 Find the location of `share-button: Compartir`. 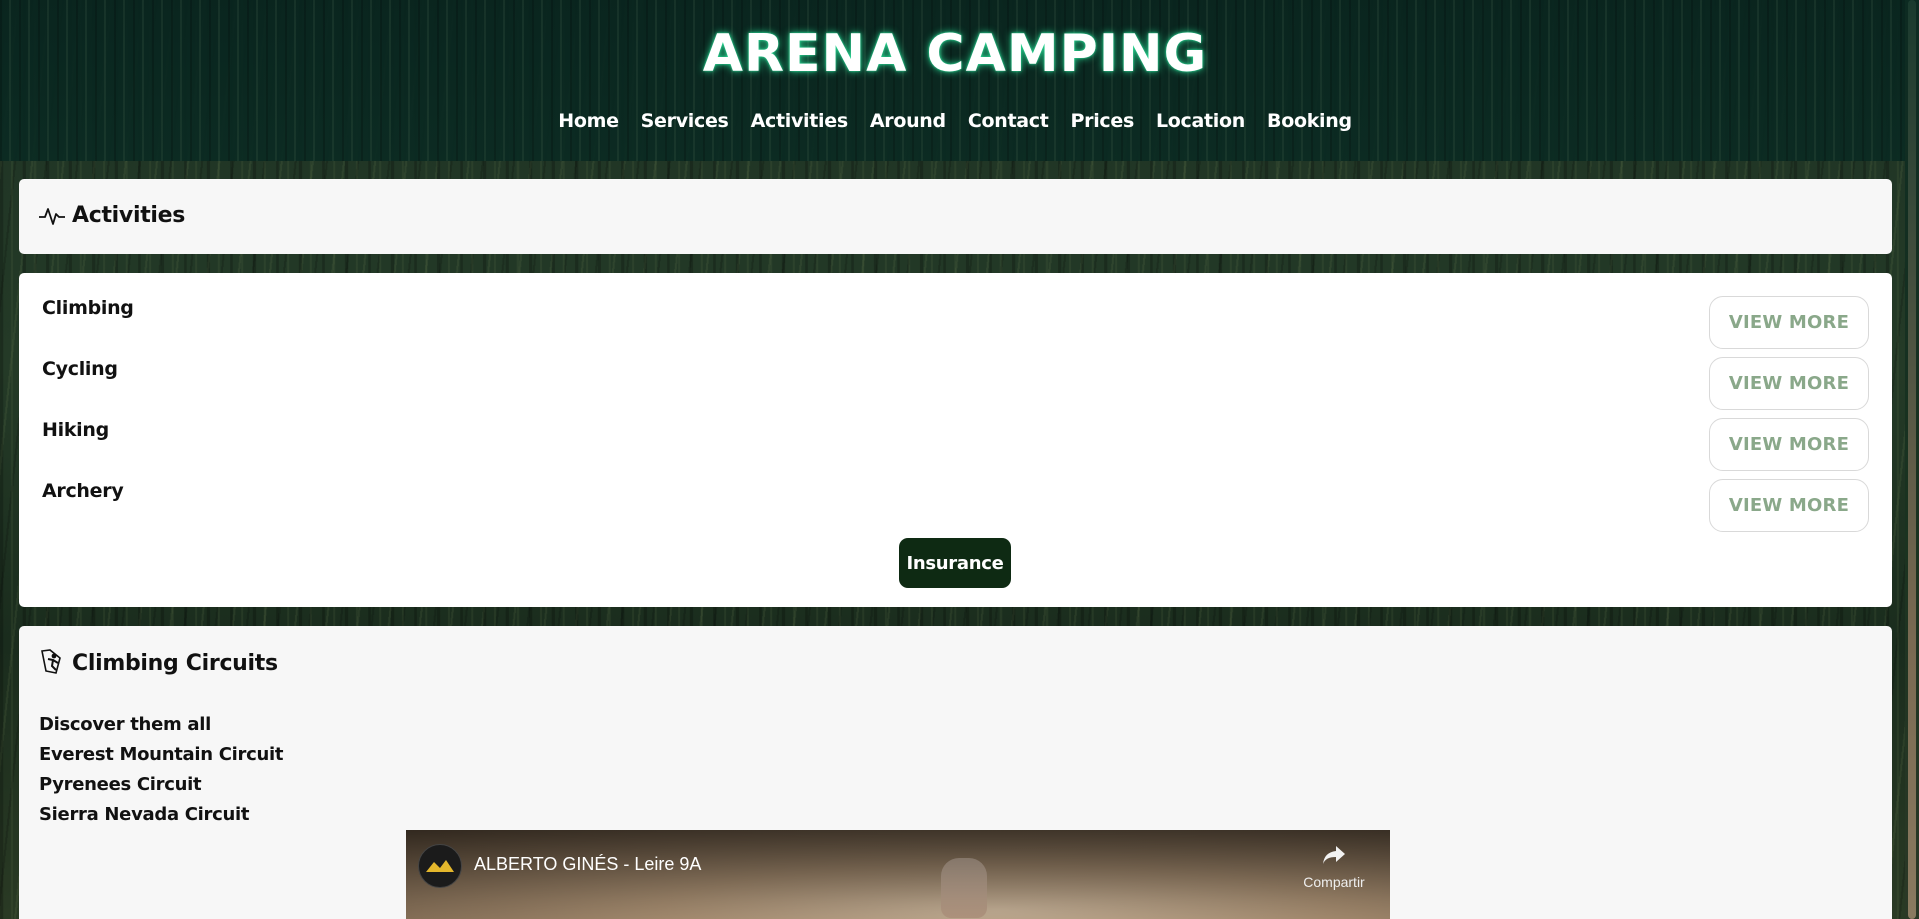

share-button: Compartir is located at coordinates (1334, 867).